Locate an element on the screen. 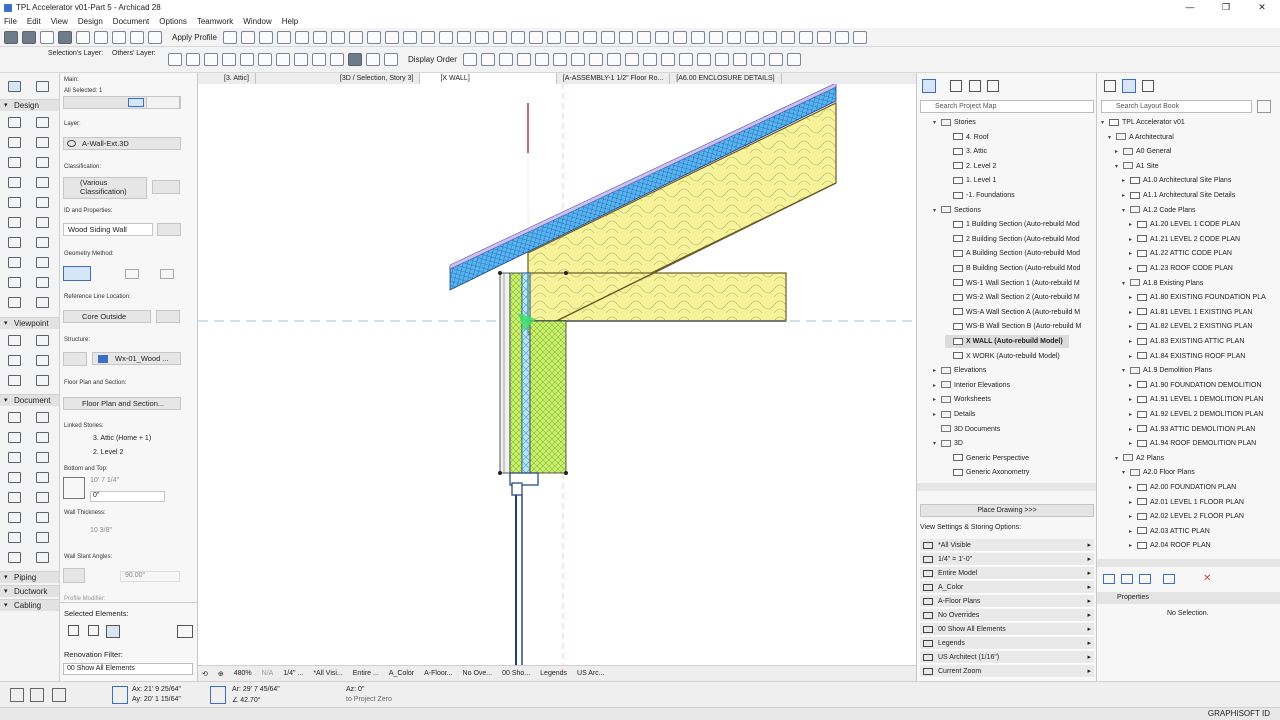 The image size is (1280, 720). fillet-icon is located at coordinates (427, 37).